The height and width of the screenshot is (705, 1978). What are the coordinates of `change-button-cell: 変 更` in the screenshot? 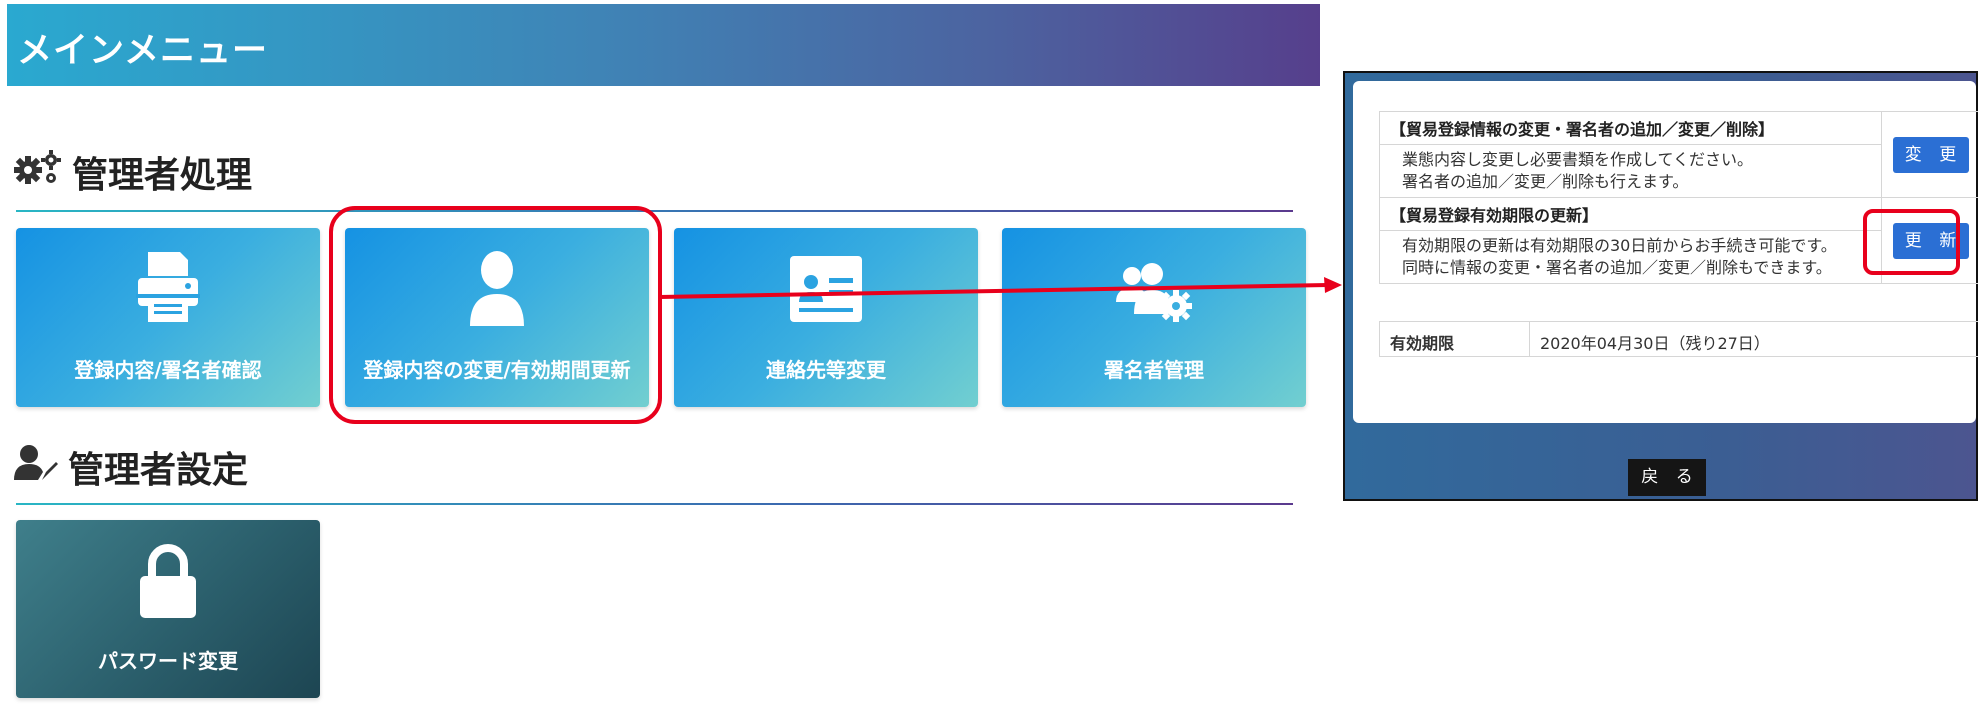 It's located at (1929, 154).